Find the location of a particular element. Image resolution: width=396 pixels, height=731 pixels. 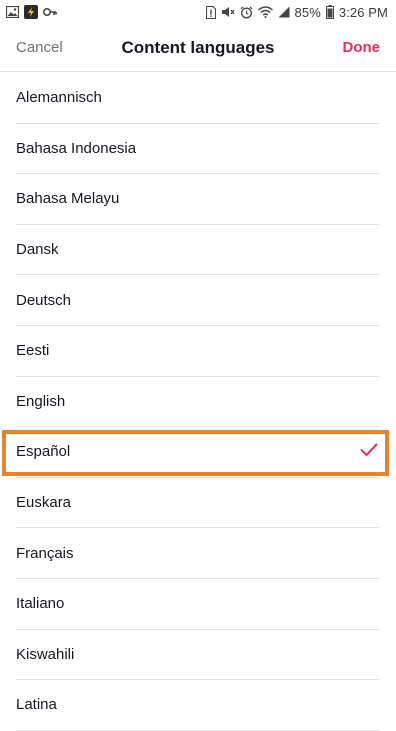

language-item-dansk: Dansk is located at coordinates (198, 250).